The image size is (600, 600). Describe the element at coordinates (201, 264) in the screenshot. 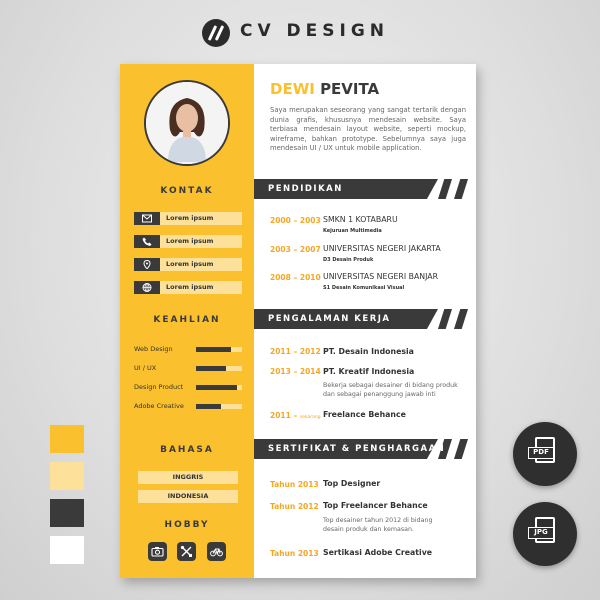

I see `contact-location-text: Lorem ipsum` at that location.